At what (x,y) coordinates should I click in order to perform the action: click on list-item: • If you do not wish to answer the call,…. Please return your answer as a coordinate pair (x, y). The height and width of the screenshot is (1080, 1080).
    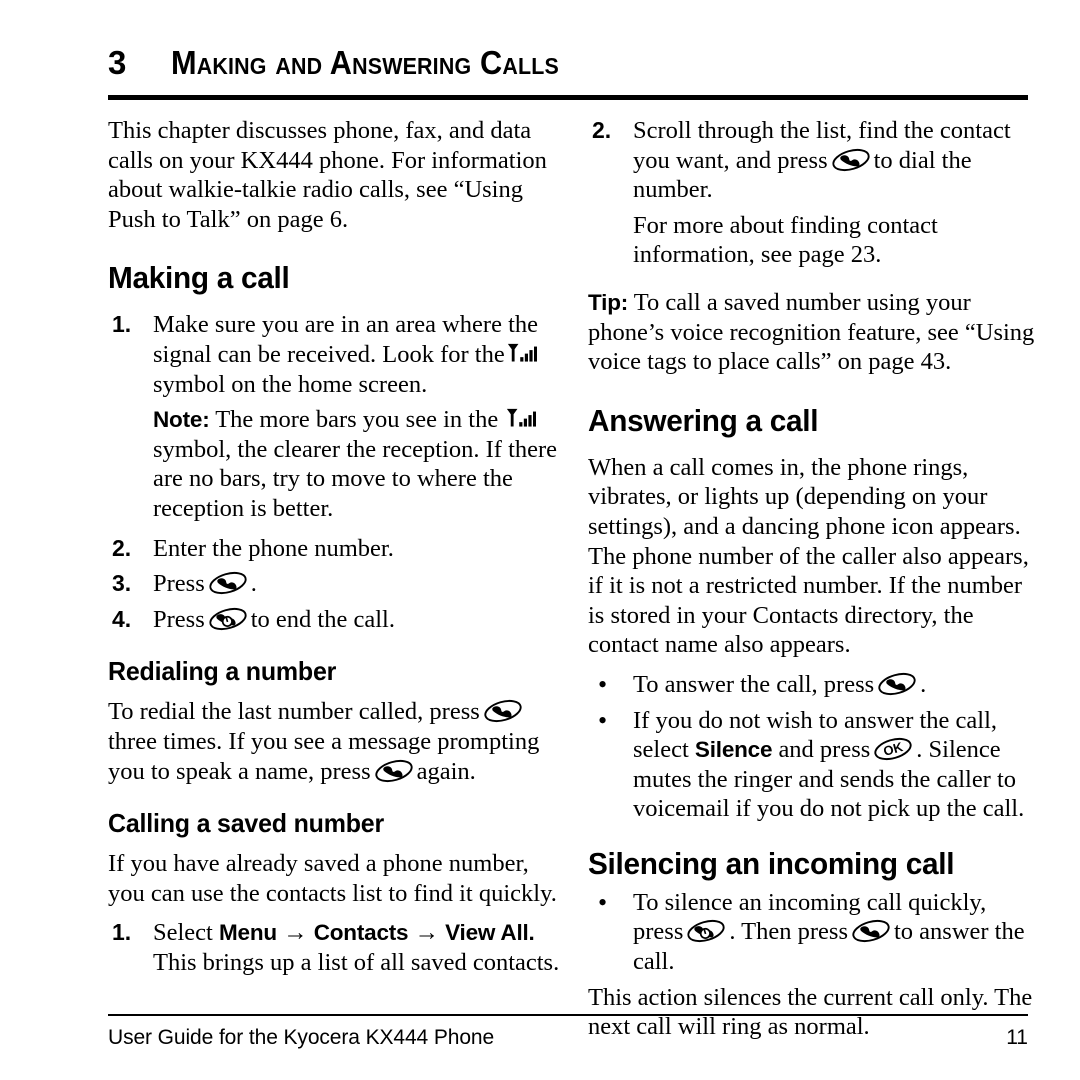
    Looking at the image, I should click on (814, 765).